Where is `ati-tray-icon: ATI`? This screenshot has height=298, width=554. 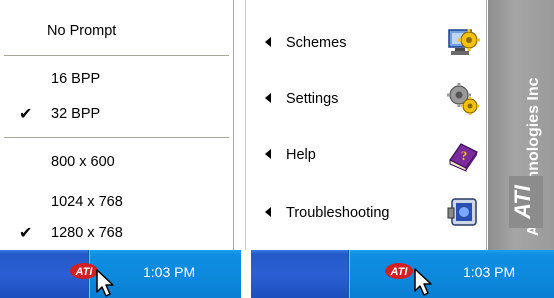 ati-tray-icon: ATI is located at coordinates (399, 271).